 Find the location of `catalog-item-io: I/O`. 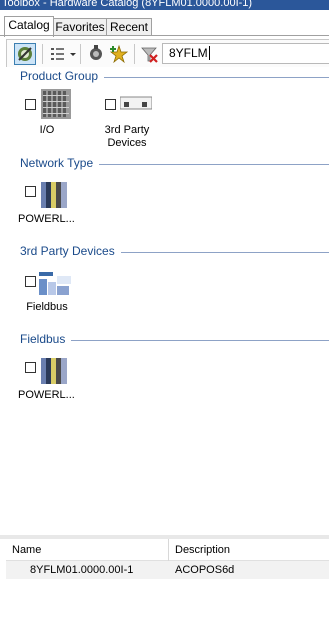

catalog-item-io: I/O is located at coordinates (62, 119).